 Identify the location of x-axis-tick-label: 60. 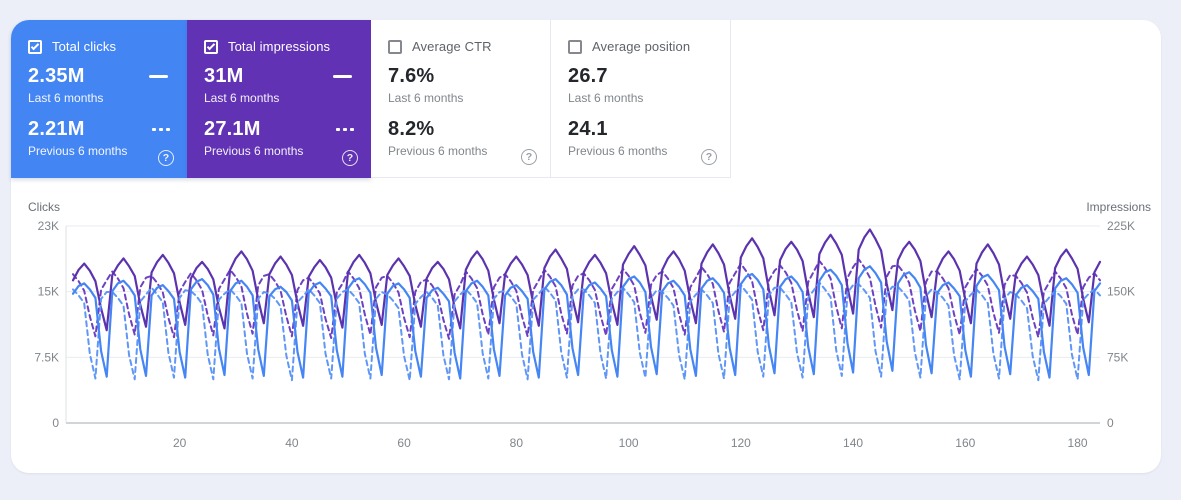
(404, 443).